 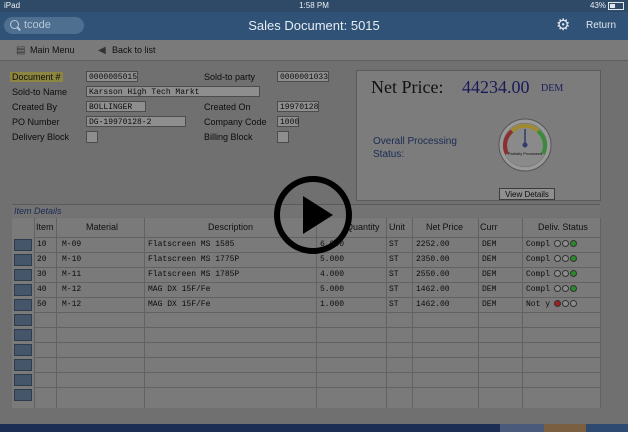 What do you see at coordinates (552, 88) in the screenshot?
I see `net-price-currency: DEM` at bounding box center [552, 88].